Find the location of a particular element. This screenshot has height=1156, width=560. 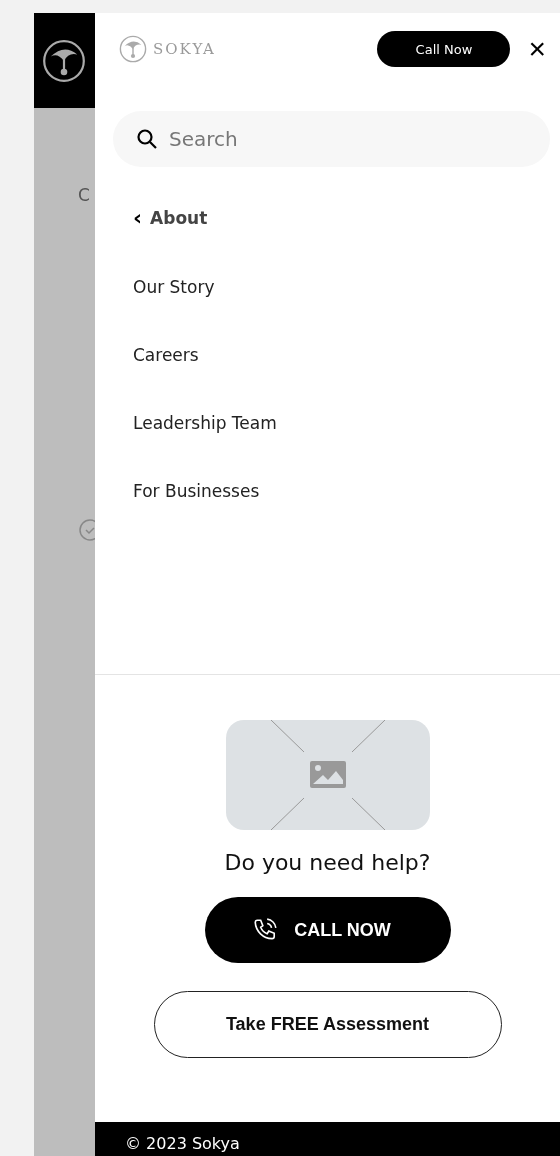

search-icon is located at coordinates (147, 139).